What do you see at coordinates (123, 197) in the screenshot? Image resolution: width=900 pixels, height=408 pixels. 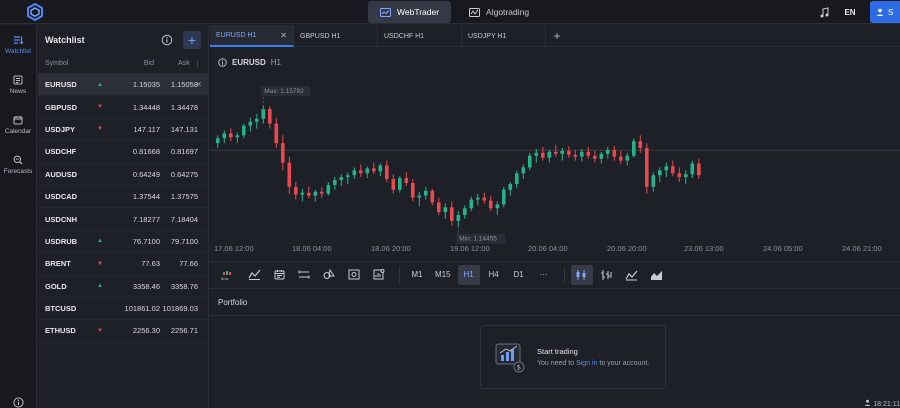 I see `watchlist-row: USDCAD 1.37544 1.37575` at bounding box center [123, 197].